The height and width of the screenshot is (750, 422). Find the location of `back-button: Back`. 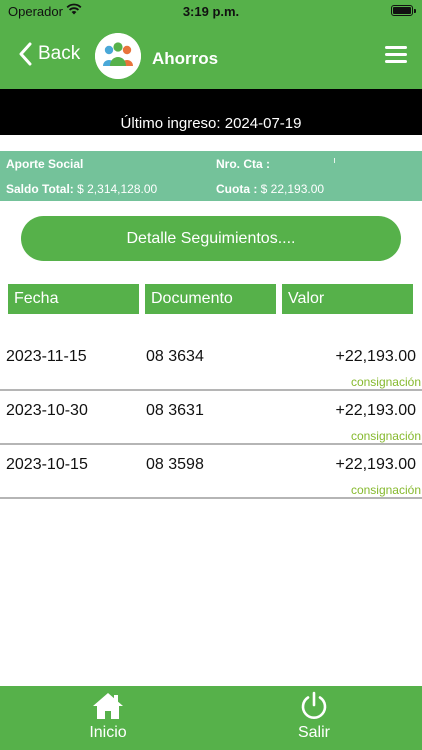

back-button: Back is located at coordinates (49, 54).